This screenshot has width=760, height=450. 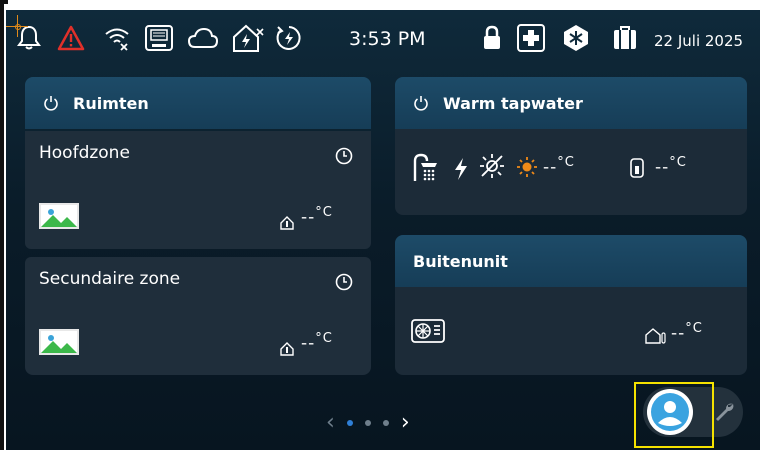 What do you see at coordinates (71, 38) in the screenshot?
I see `warning-icon` at bounding box center [71, 38].